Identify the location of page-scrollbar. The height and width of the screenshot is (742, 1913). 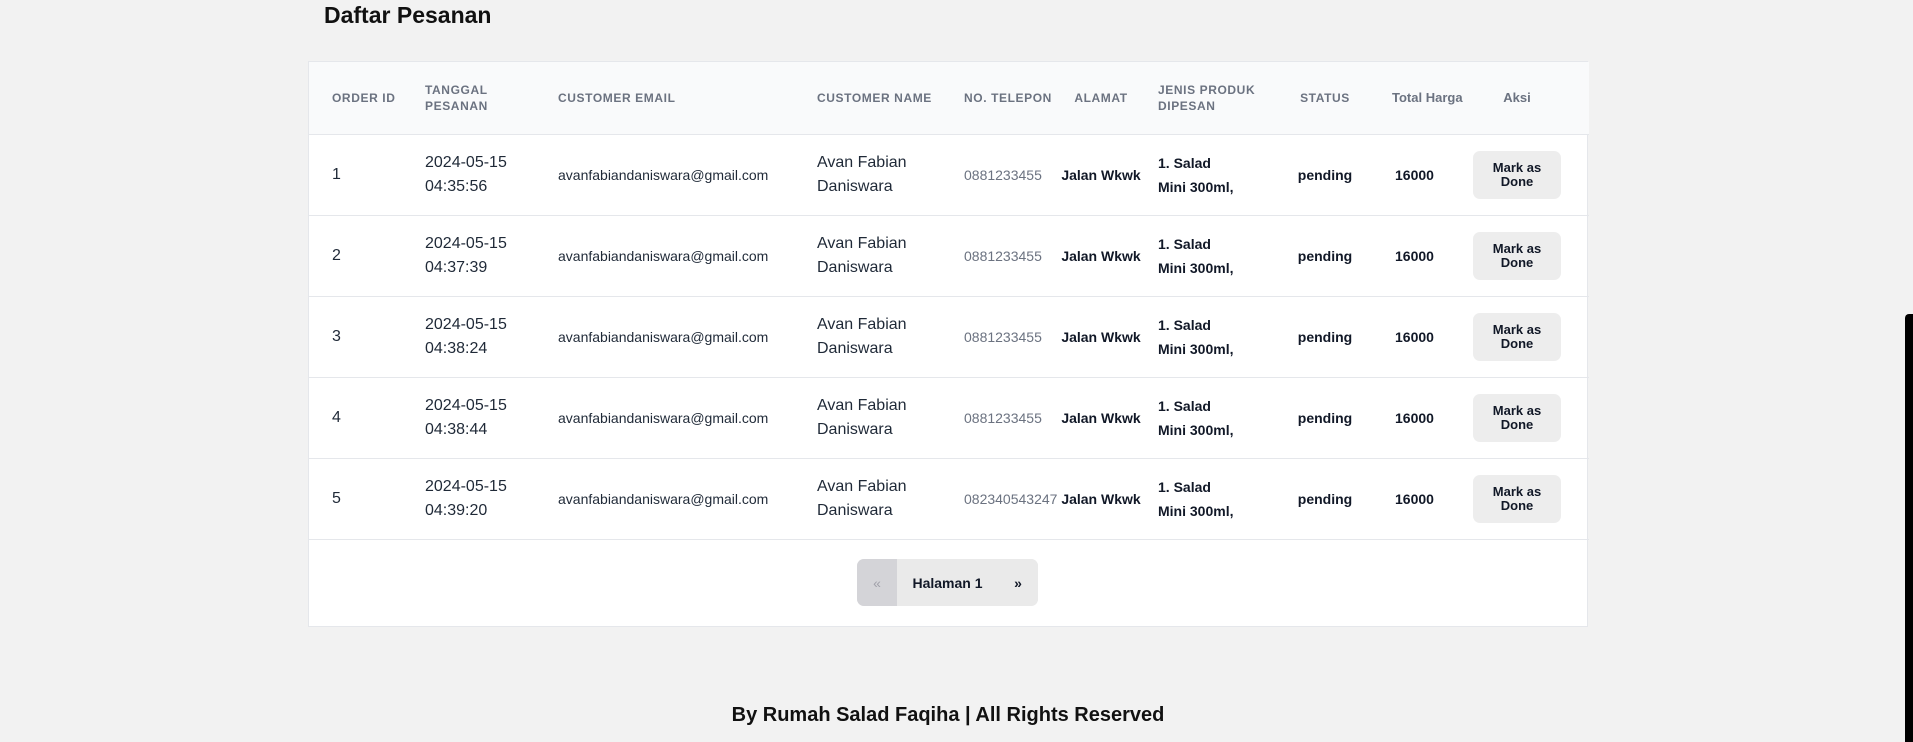
(1908, 371).